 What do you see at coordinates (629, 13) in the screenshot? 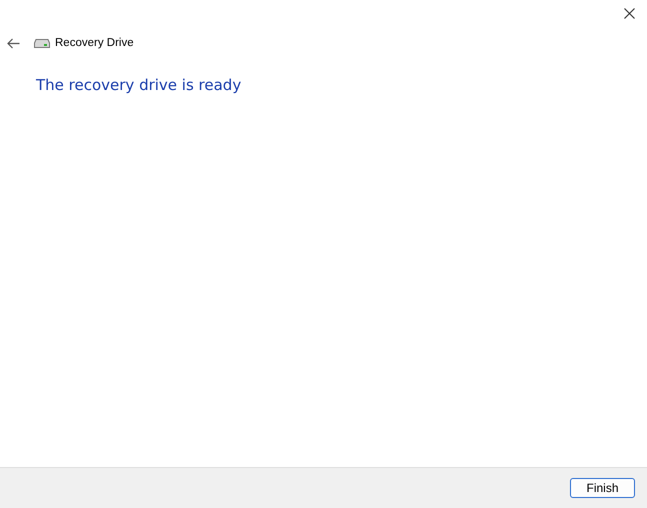
I see `close-icon` at bounding box center [629, 13].